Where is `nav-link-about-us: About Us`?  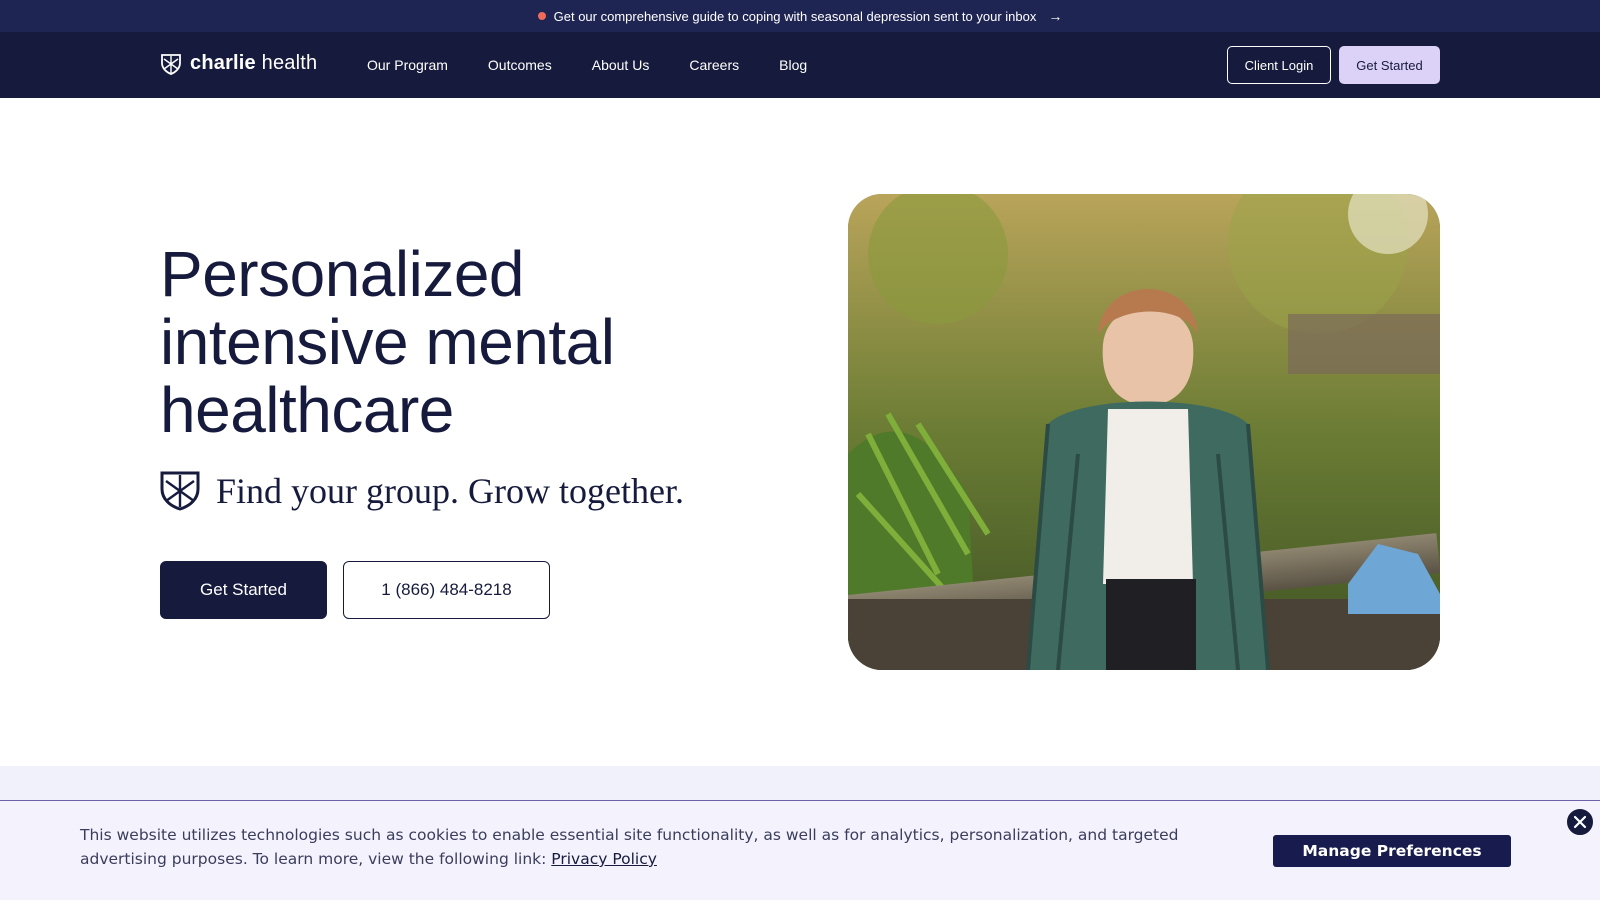 nav-link-about-us: About Us is located at coordinates (621, 65).